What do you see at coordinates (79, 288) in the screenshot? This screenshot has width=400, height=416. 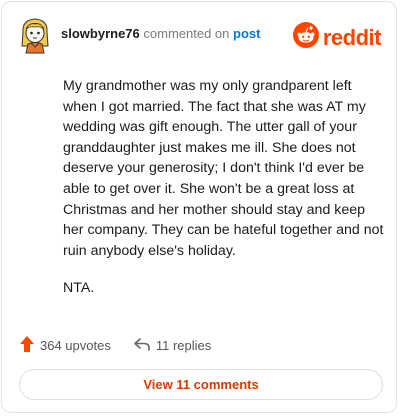 I see `comment-paragraph: NTA.` at bounding box center [79, 288].